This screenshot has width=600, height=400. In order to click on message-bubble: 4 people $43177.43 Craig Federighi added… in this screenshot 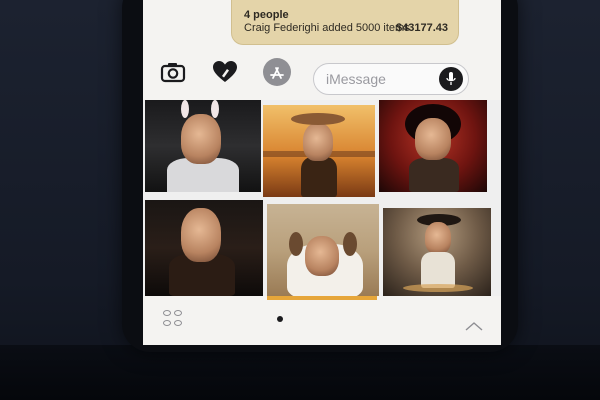, I will do `click(345, 22)`.